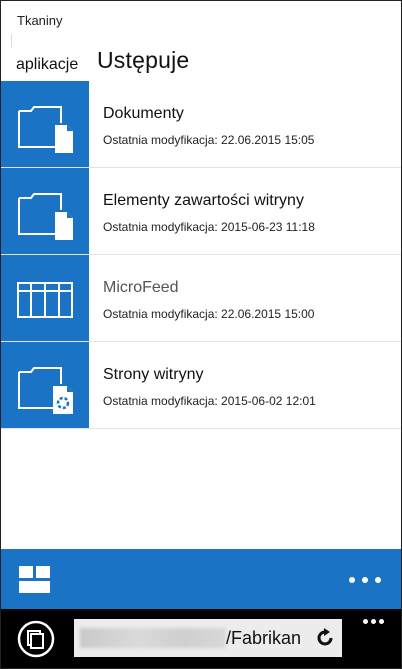  I want to click on item-title: Strony witryny, so click(153, 374).